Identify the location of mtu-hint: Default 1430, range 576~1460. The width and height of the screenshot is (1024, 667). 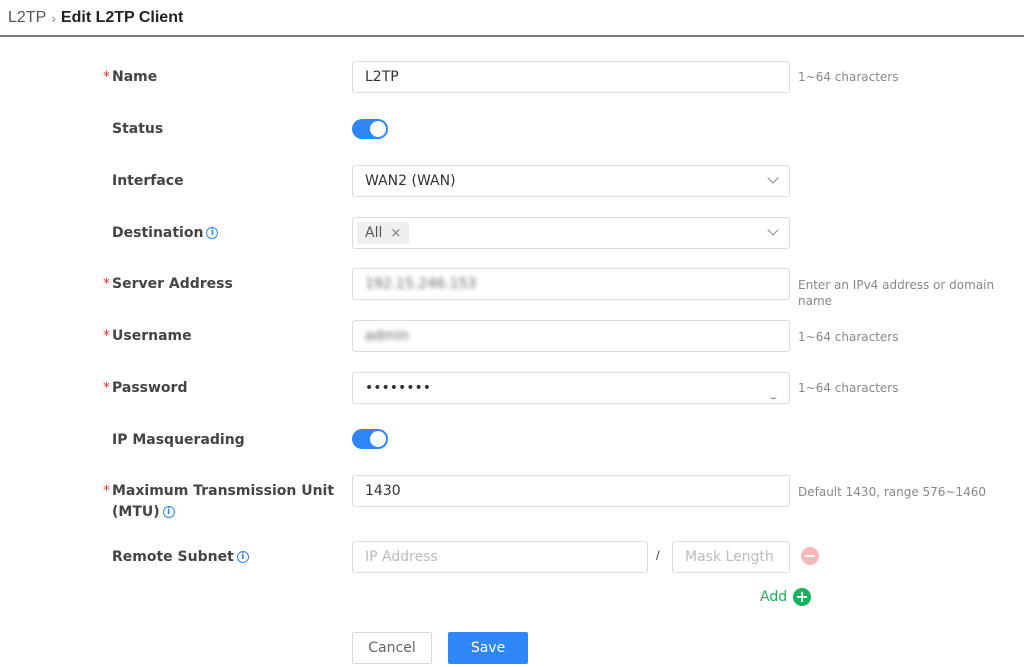
(892, 492).